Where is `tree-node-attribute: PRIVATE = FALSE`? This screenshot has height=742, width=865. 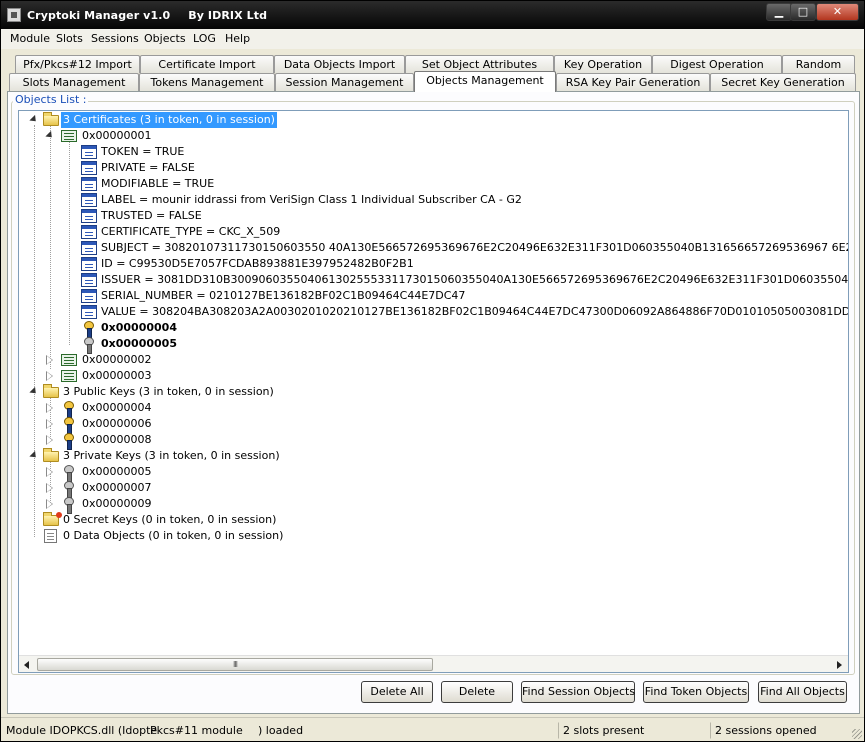
tree-node-attribute: PRIVATE = FALSE is located at coordinates (461, 168).